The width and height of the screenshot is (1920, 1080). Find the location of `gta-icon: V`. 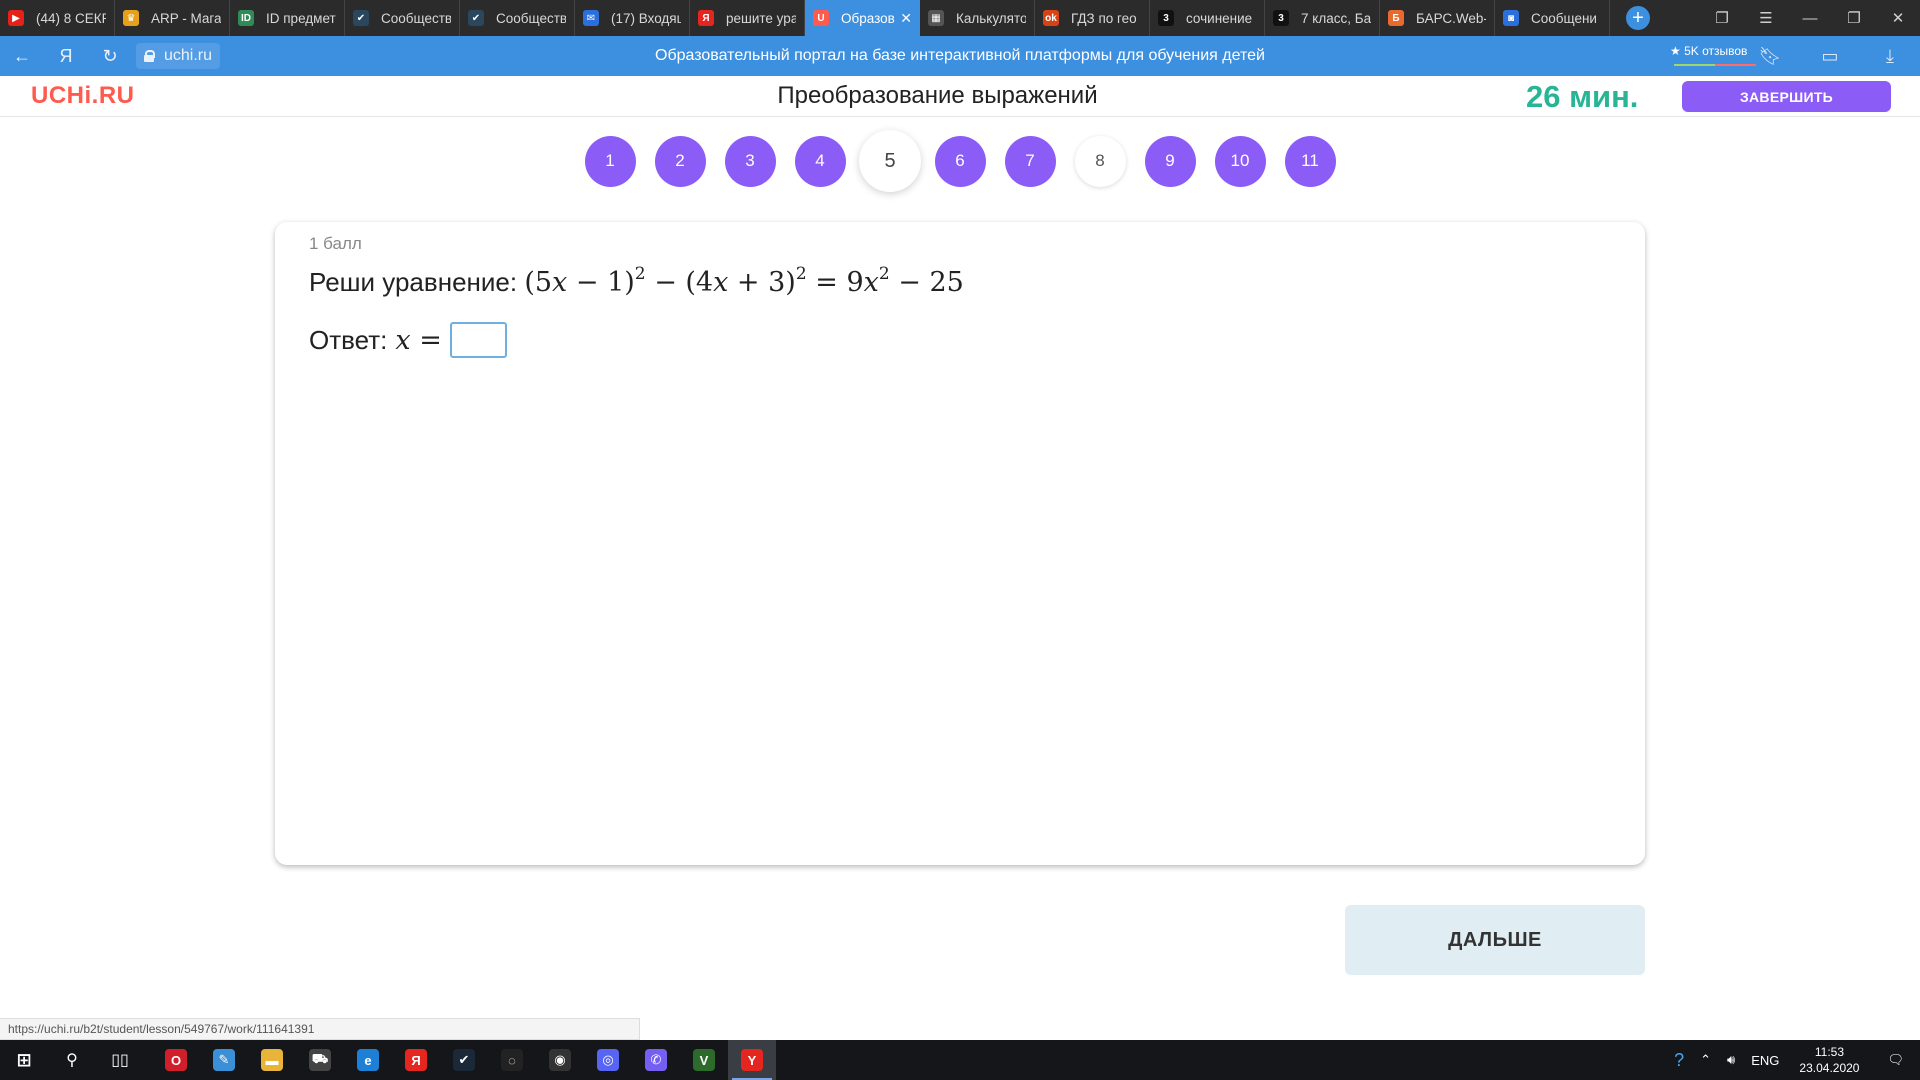

gta-icon: V is located at coordinates (704, 1060).